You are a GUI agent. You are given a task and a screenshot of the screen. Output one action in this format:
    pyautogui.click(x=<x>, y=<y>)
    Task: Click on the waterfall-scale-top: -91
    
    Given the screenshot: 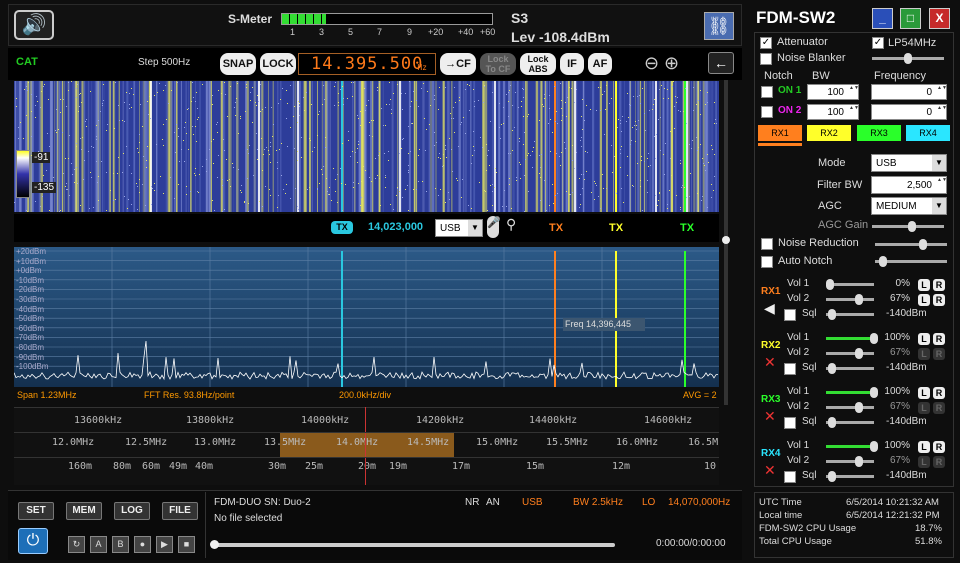 What is the action you would take?
    pyautogui.click(x=41, y=157)
    